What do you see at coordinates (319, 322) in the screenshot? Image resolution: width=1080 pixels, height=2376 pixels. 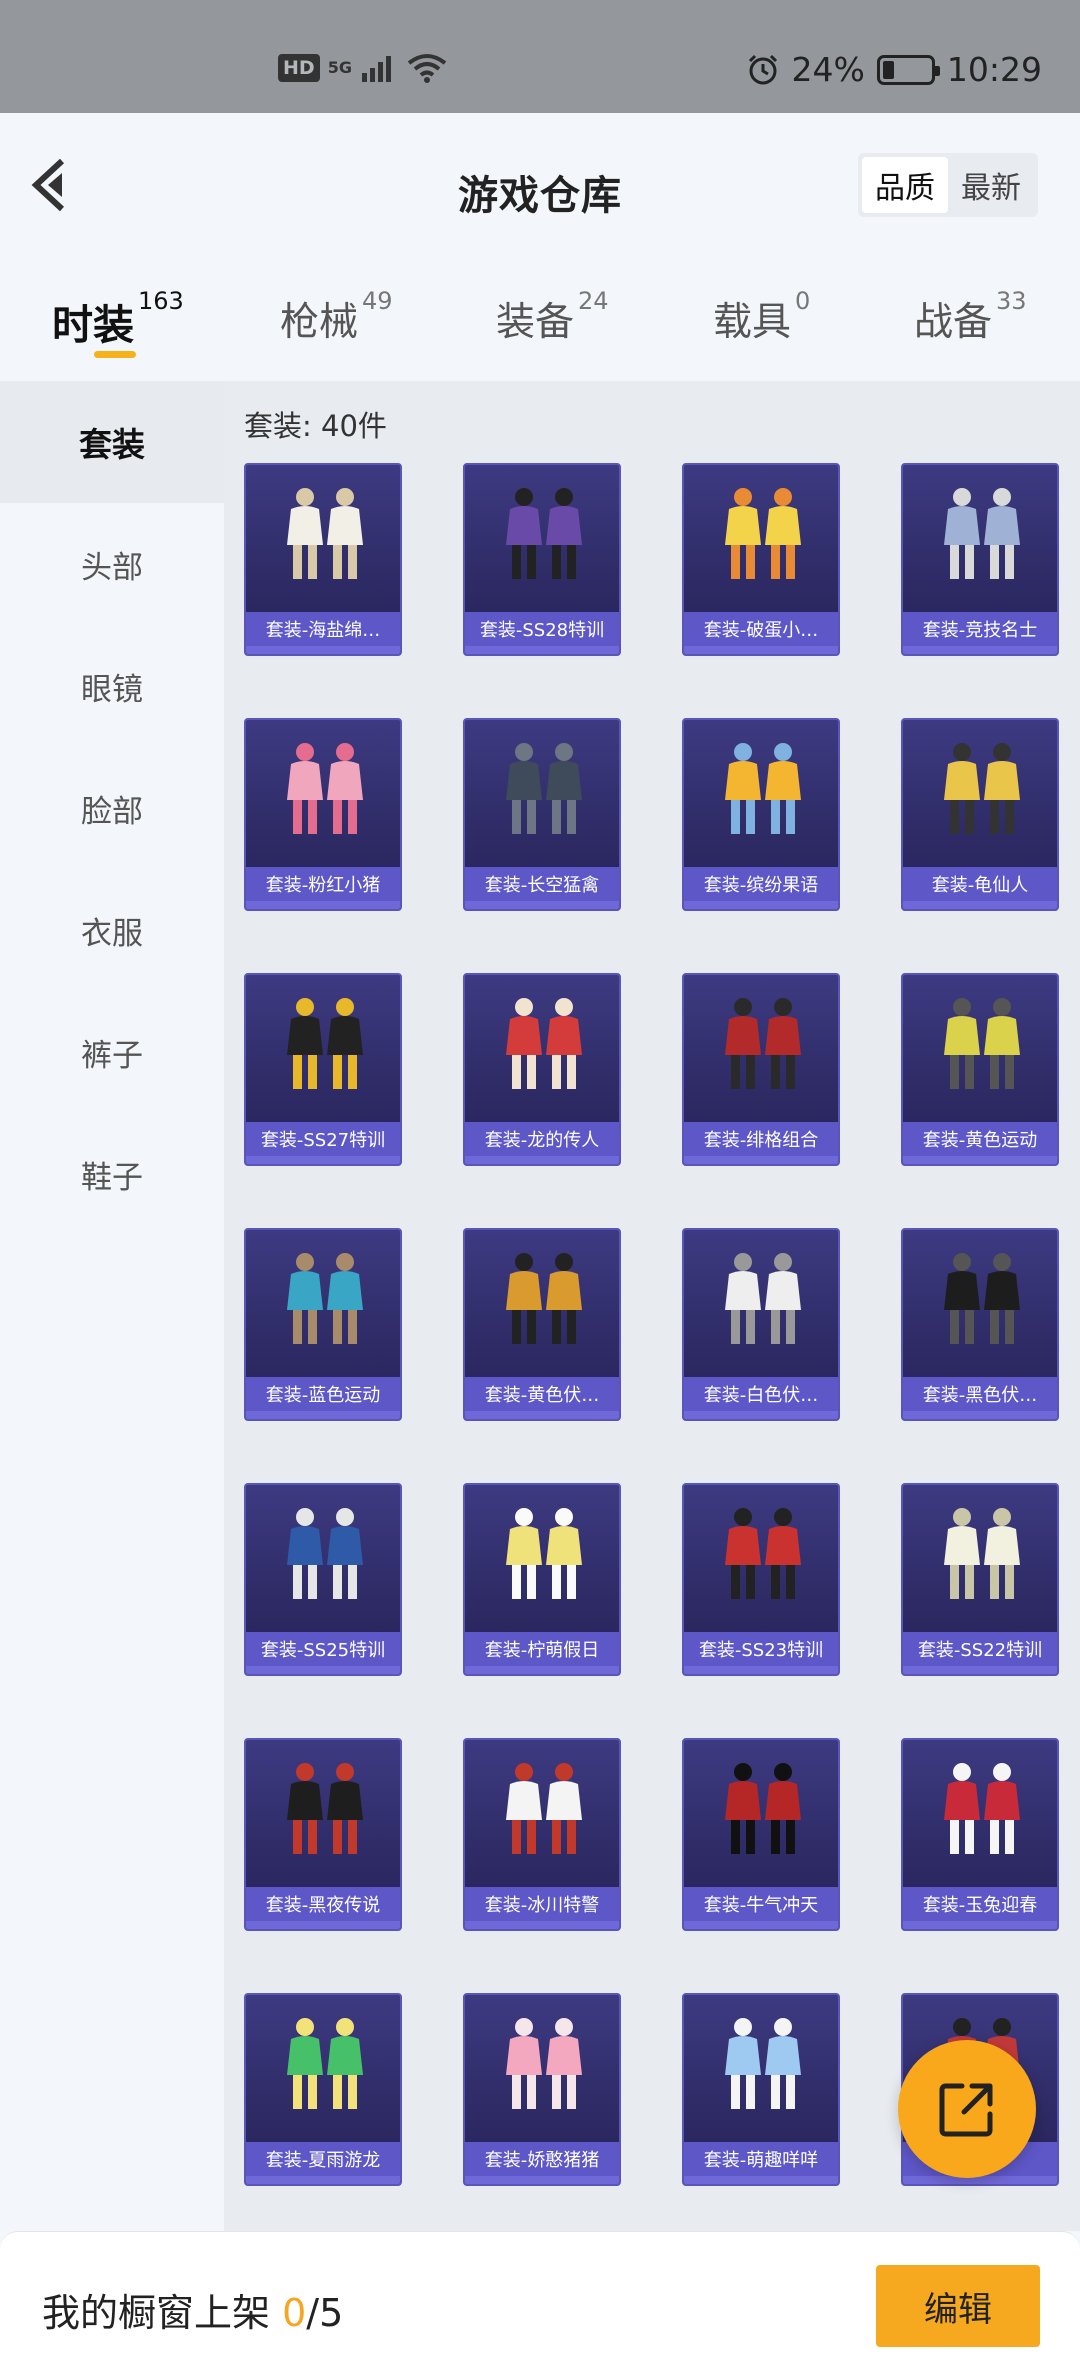 I see `tab-label: 枪械` at bounding box center [319, 322].